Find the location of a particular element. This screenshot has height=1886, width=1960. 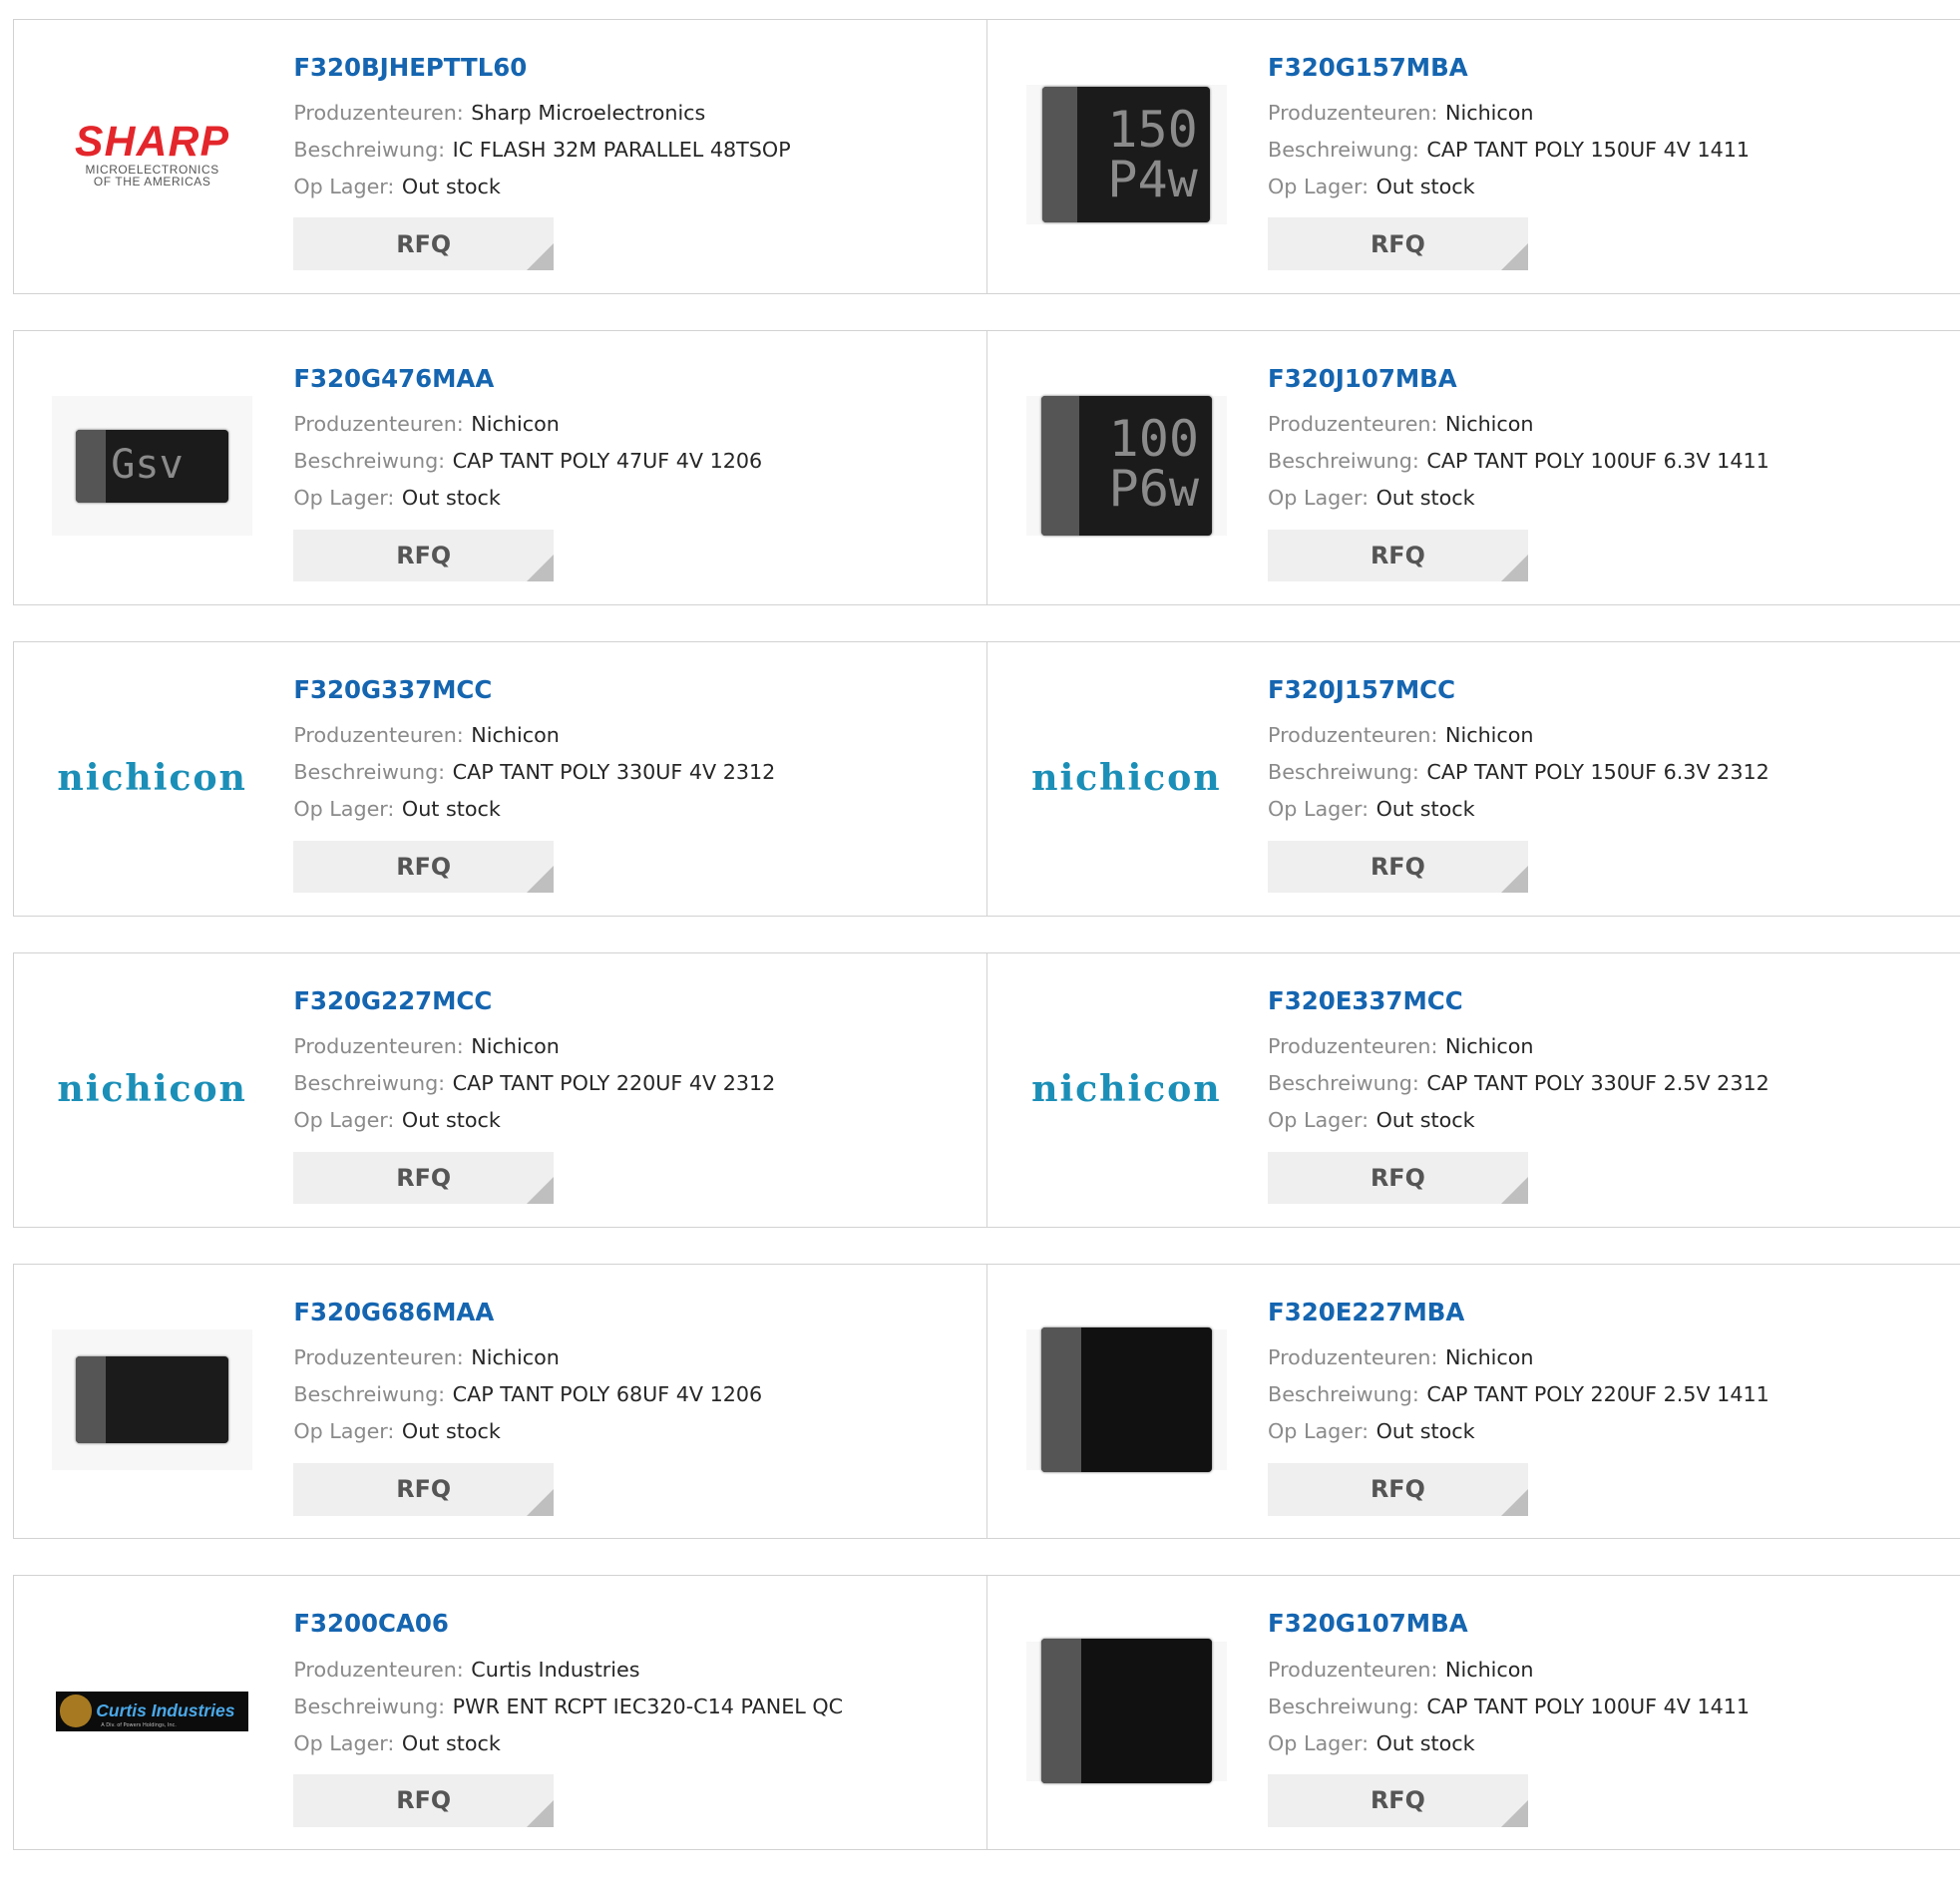

manufacturer-logo-sharp: SHARP MICROELECTRONICS OF THE AMERICAS is located at coordinates (152, 153).